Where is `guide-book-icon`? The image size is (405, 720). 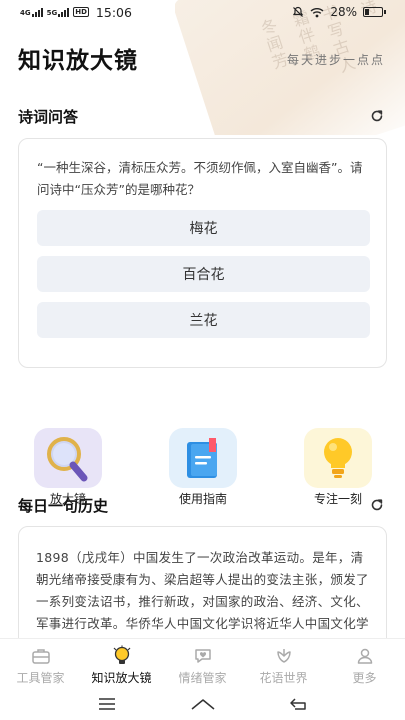
guide-book-icon is located at coordinates (202, 458).